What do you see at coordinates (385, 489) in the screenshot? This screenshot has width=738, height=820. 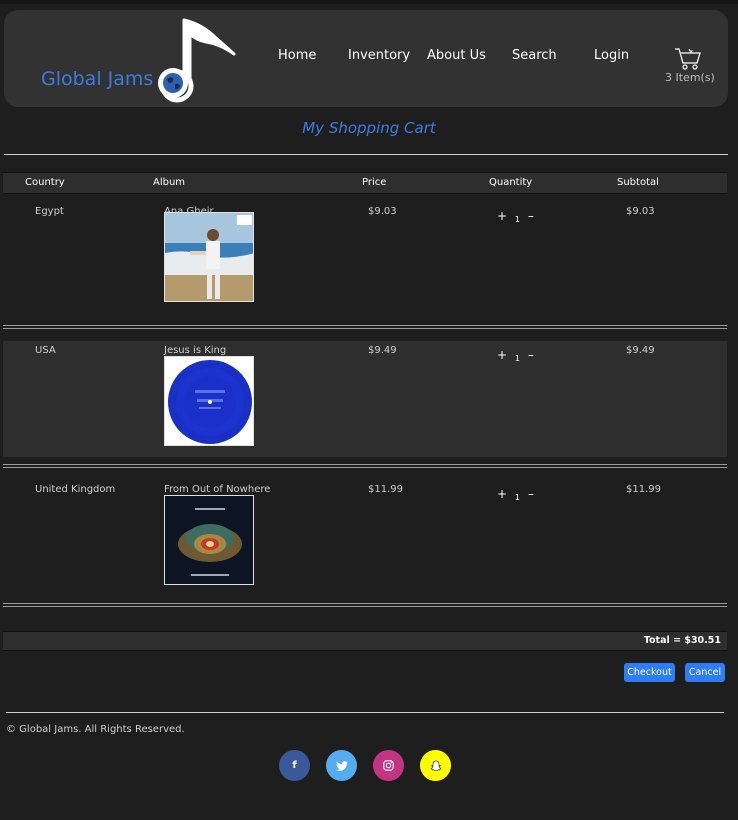 I see `row-price: $11.99` at bounding box center [385, 489].